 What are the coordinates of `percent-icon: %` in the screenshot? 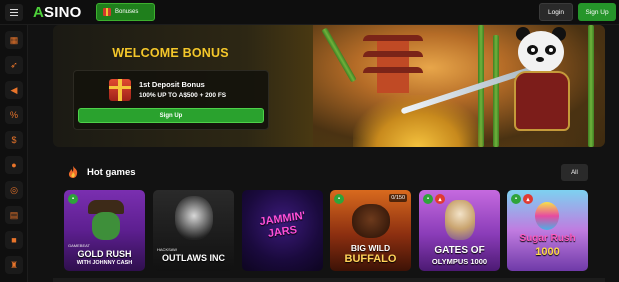 It's located at (14, 115).